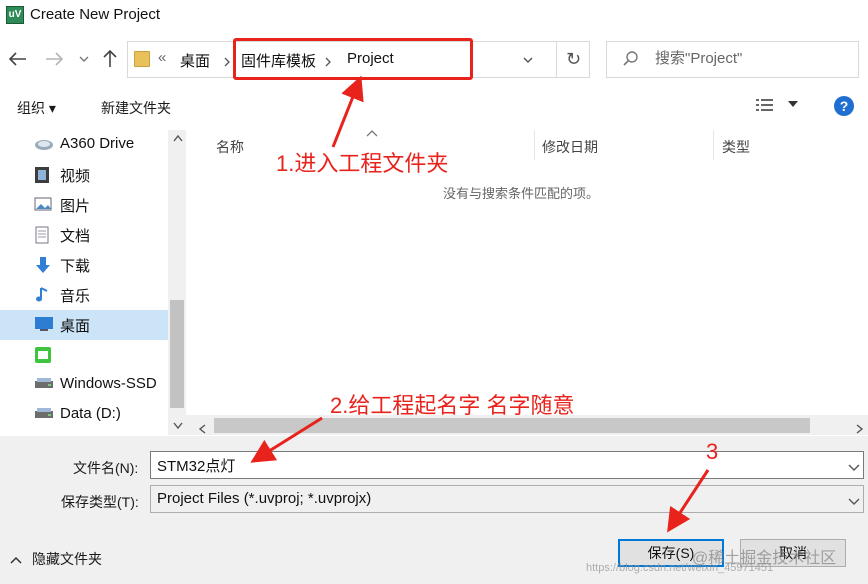  I want to click on nav-item: Windows-SSD, so click(84, 385).